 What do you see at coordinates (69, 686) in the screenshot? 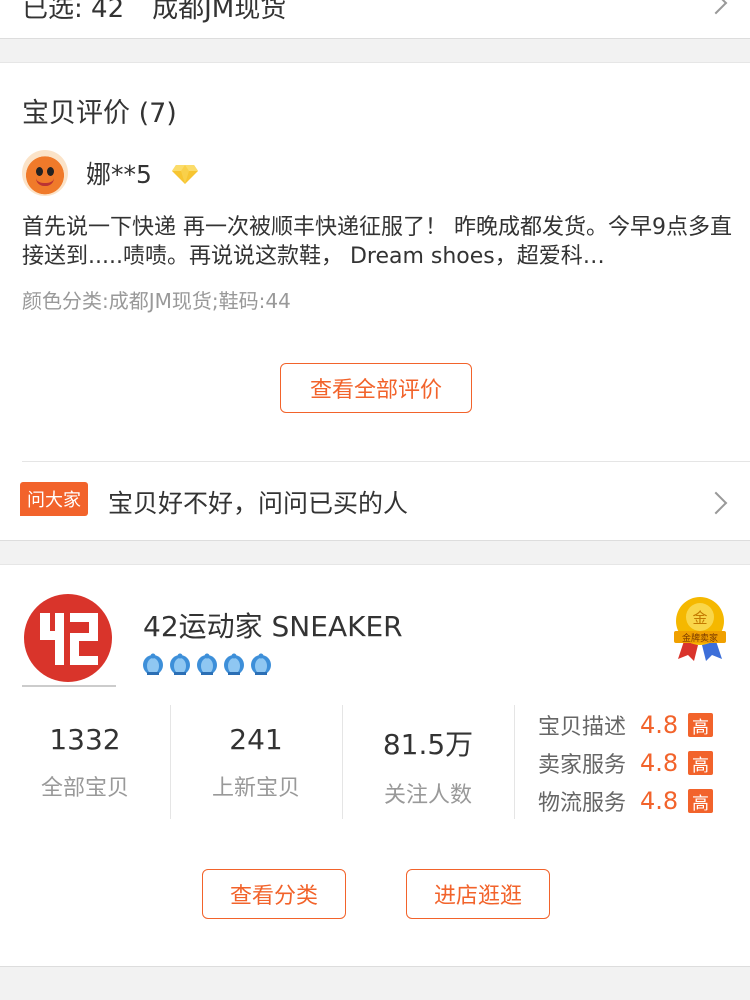
I see `logo-underline` at bounding box center [69, 686].